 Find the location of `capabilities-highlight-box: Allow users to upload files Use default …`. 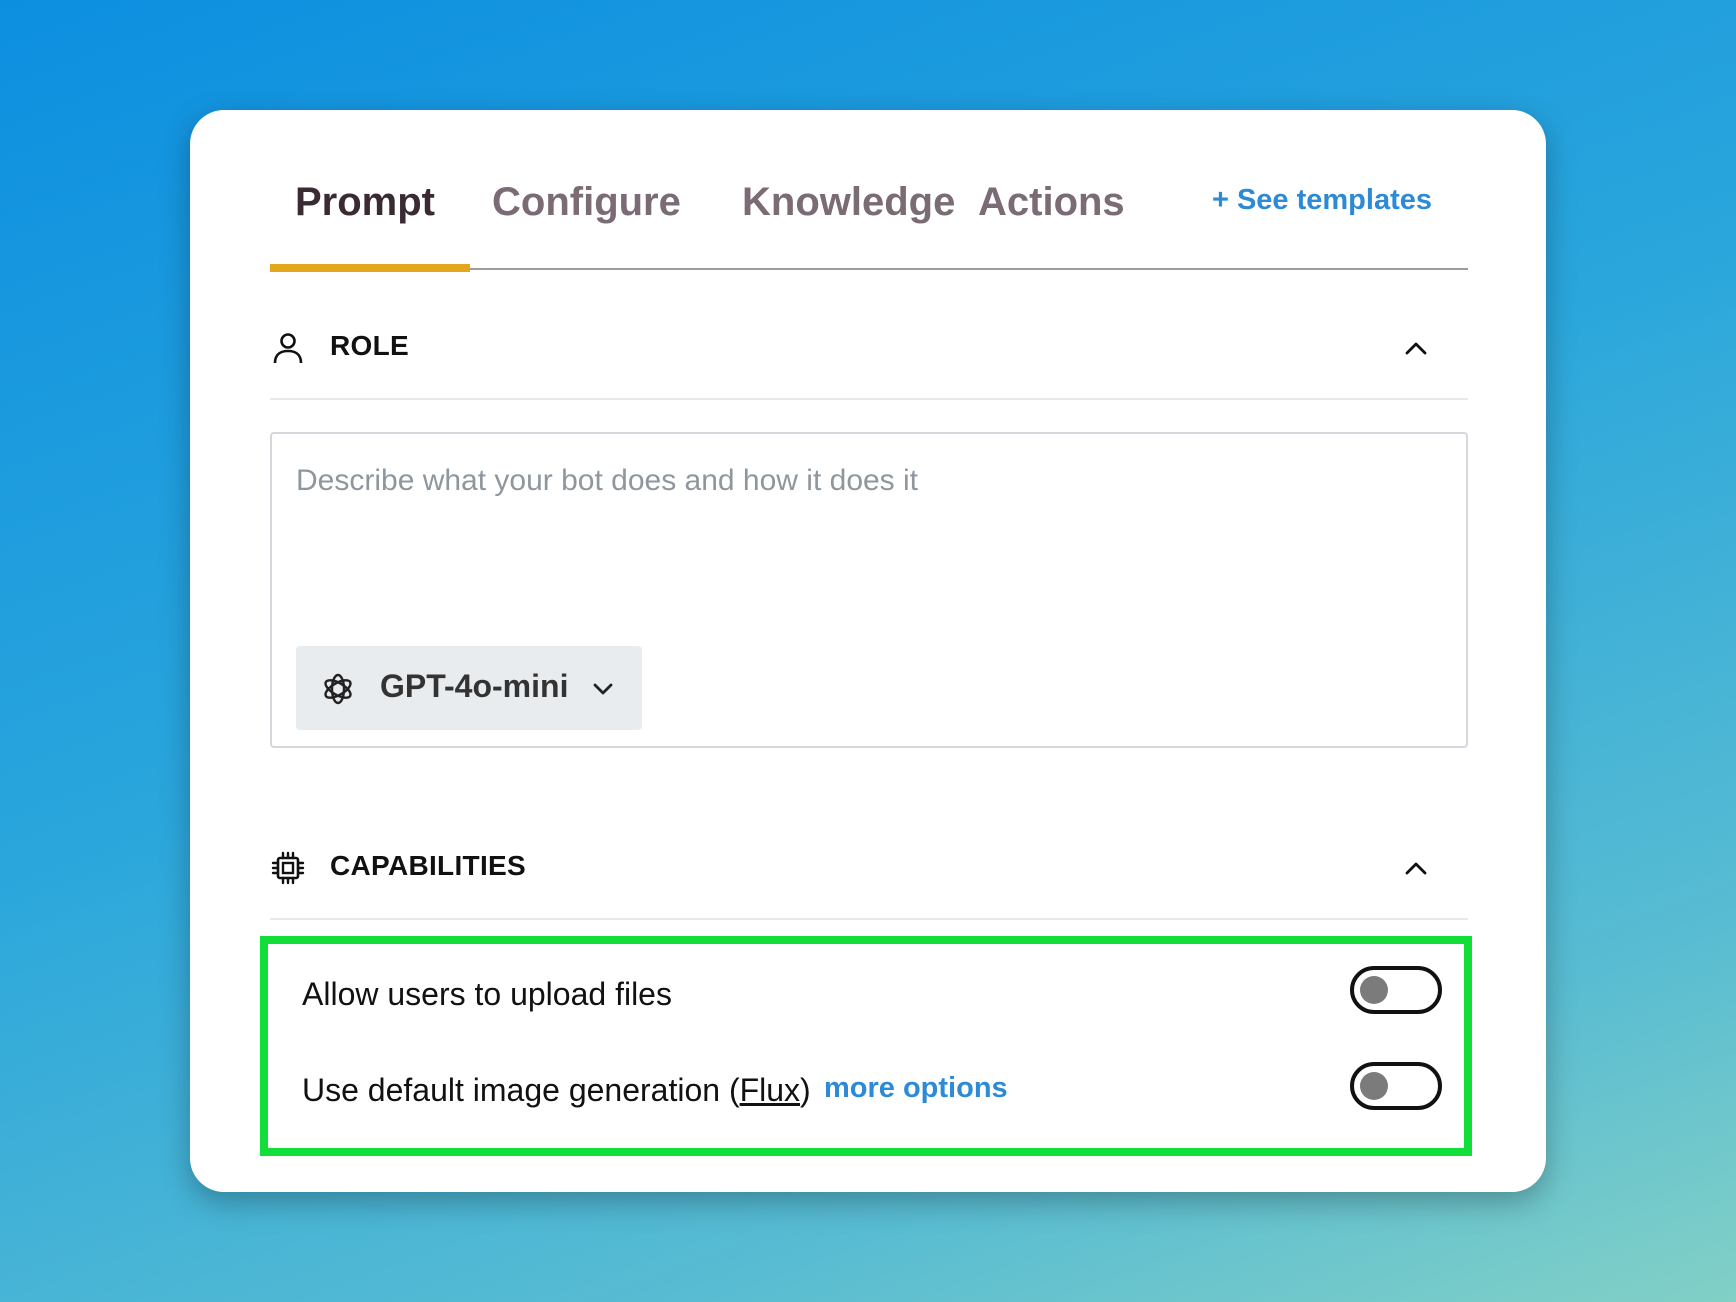

capabilities-highlight-box: Allow users to upload files Use default … is located at coordinates (866, 1046).